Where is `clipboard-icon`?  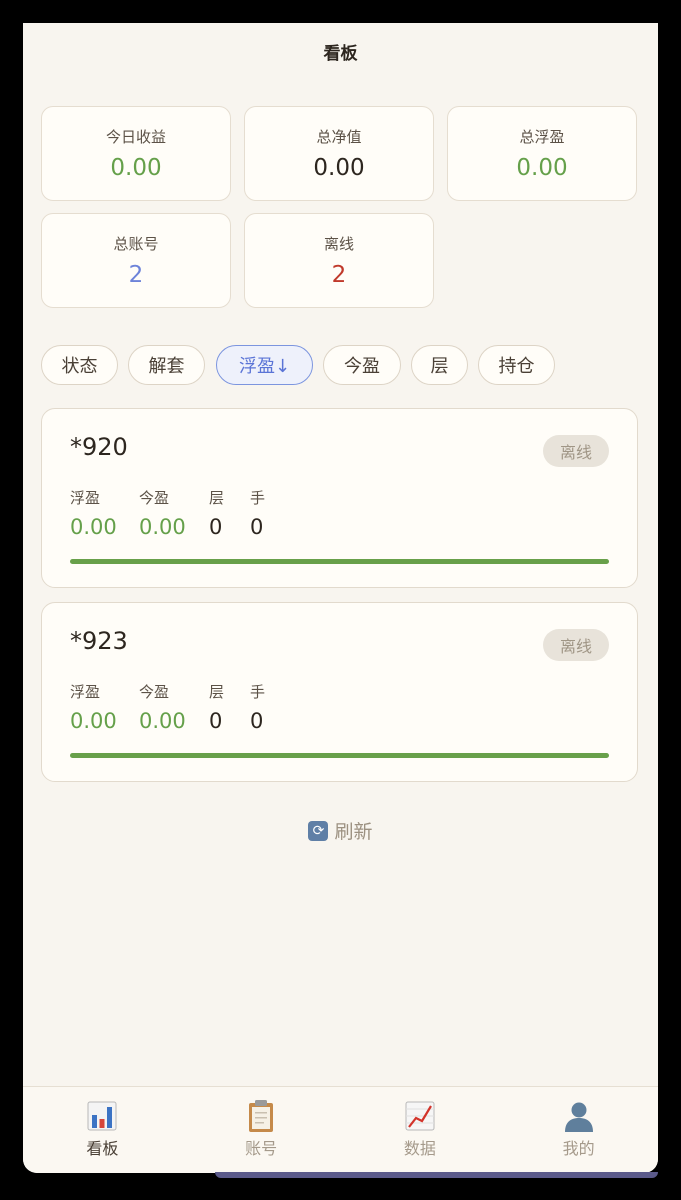 clipboard-icon is located at coordinates (261, 1116).